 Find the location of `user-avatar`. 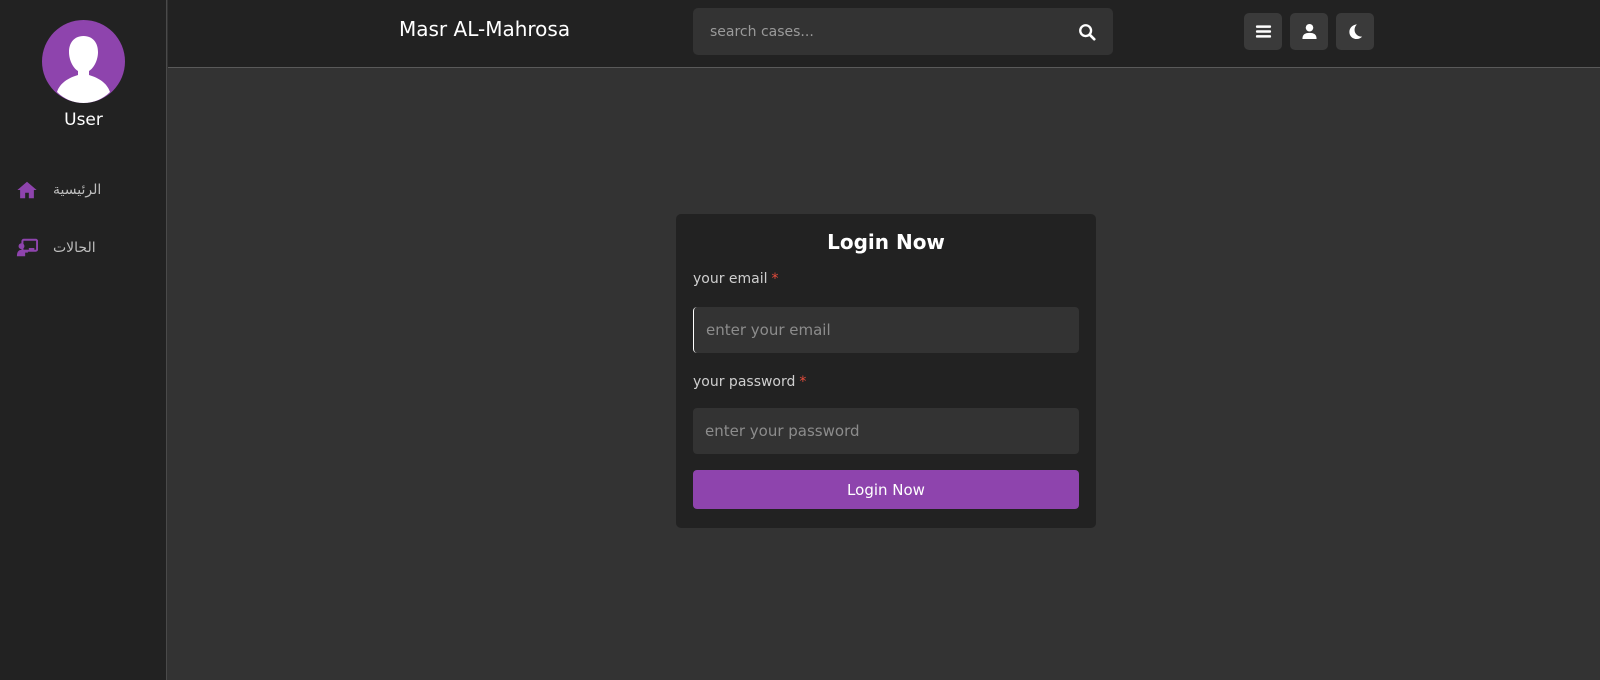

user-avatar is located at coordinates (83, 61).